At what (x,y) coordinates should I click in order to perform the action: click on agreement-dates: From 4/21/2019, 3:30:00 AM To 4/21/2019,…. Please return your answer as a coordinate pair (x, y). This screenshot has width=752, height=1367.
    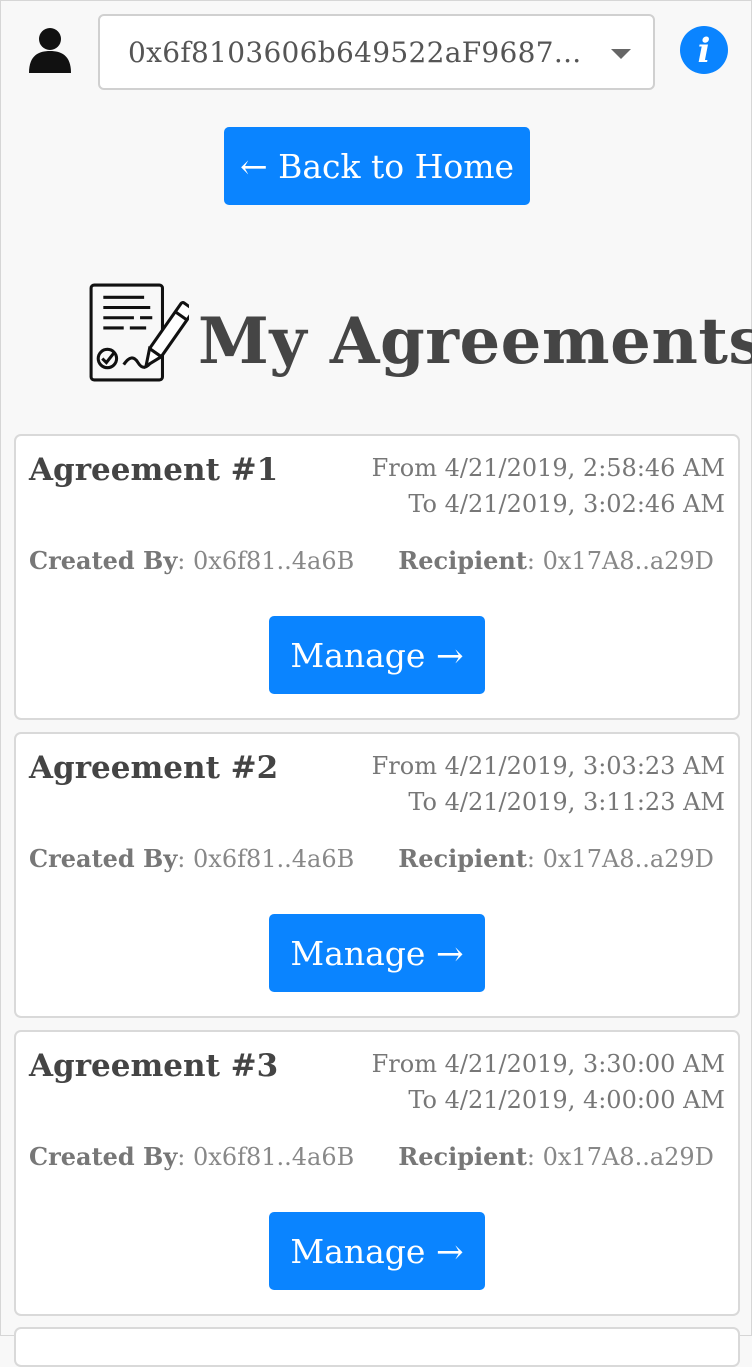
    Looking at the image, I should click on (548, 1082).